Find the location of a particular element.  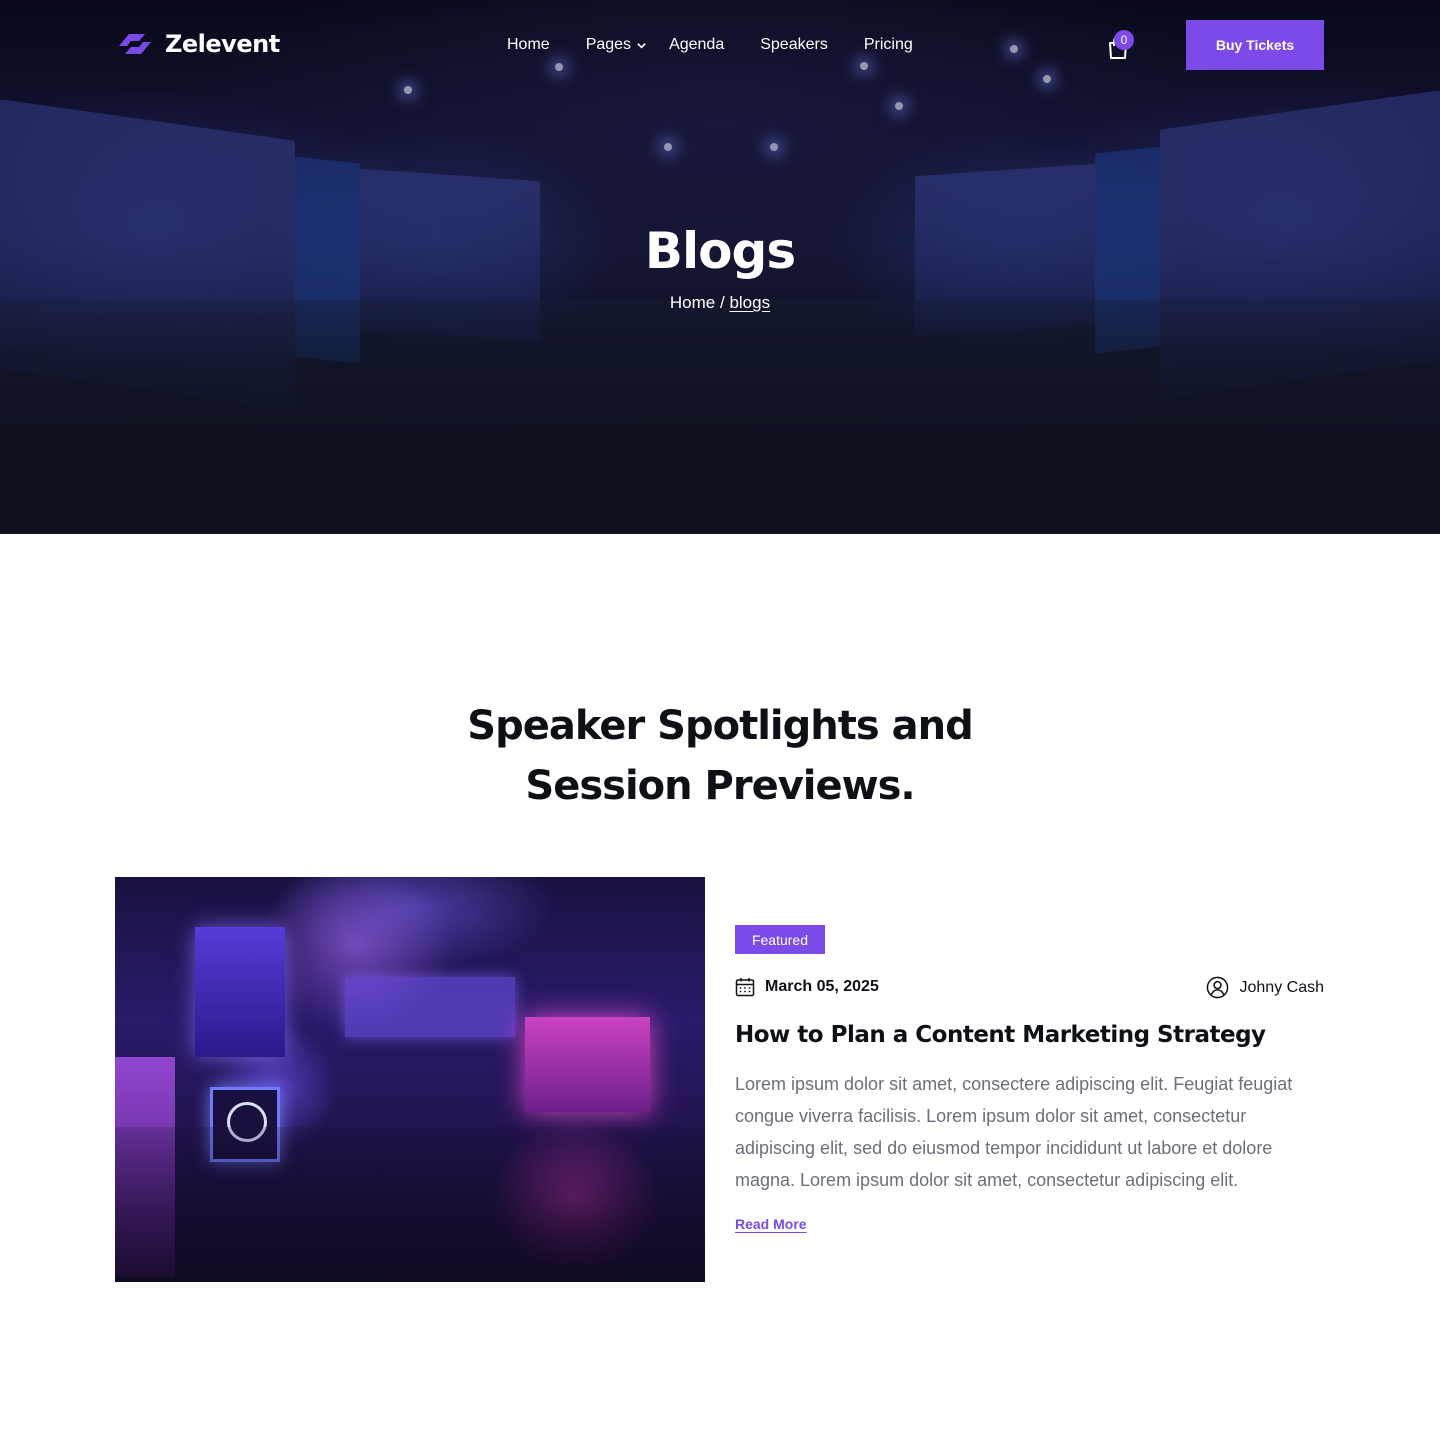

breadcrumb: Home / blogs is located at coordinates (720, 303).